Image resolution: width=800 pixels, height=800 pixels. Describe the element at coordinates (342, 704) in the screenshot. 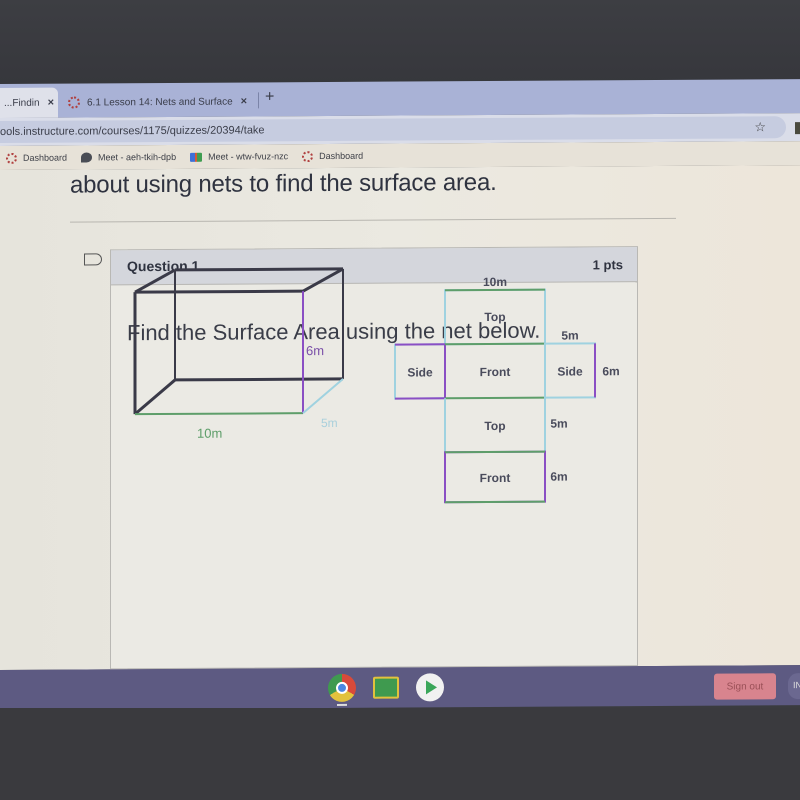

I see `running-indicator` at that location.